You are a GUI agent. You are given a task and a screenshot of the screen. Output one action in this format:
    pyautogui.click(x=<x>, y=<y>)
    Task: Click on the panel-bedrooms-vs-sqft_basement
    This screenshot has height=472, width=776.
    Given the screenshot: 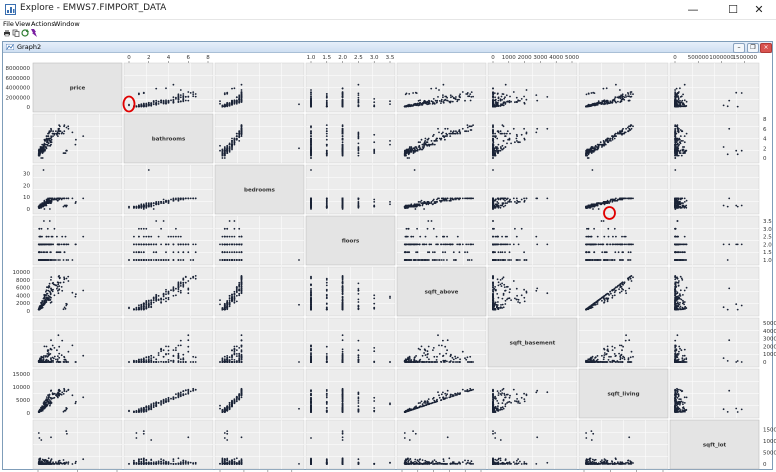 What is the action you would take?
    pyautogui.click(x=532, y=189)
    